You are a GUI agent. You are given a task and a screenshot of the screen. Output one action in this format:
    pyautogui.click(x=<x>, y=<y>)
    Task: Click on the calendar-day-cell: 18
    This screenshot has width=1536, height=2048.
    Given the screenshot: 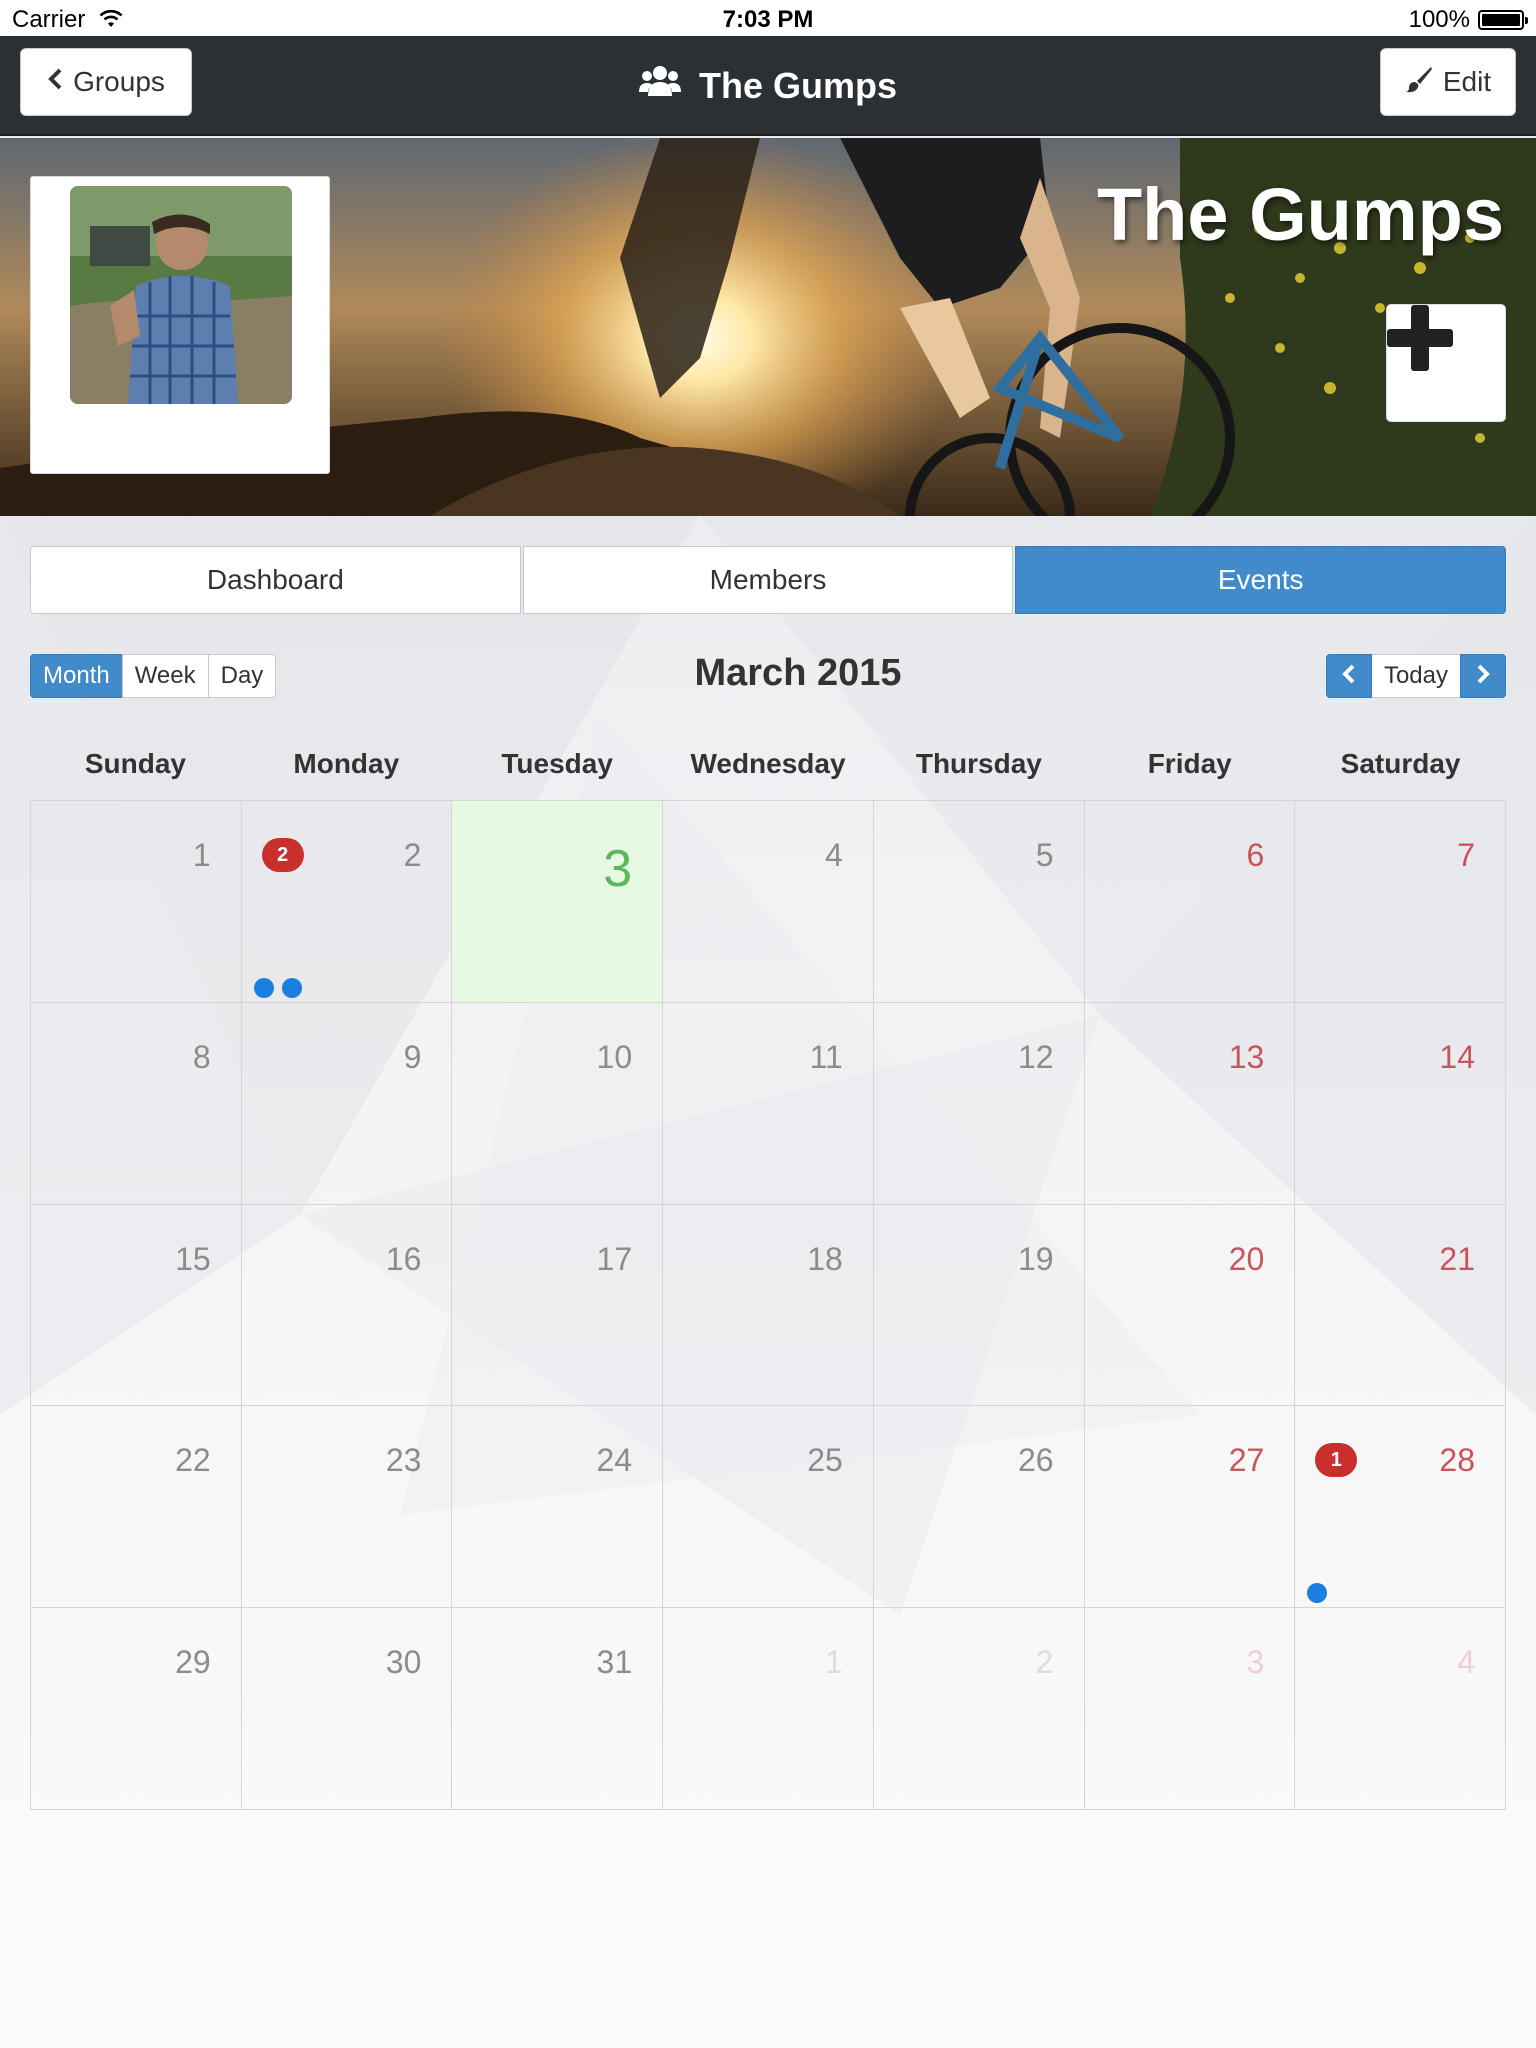 What is the action you would take?
    pyautogui.click(x=768, y=1305)
    